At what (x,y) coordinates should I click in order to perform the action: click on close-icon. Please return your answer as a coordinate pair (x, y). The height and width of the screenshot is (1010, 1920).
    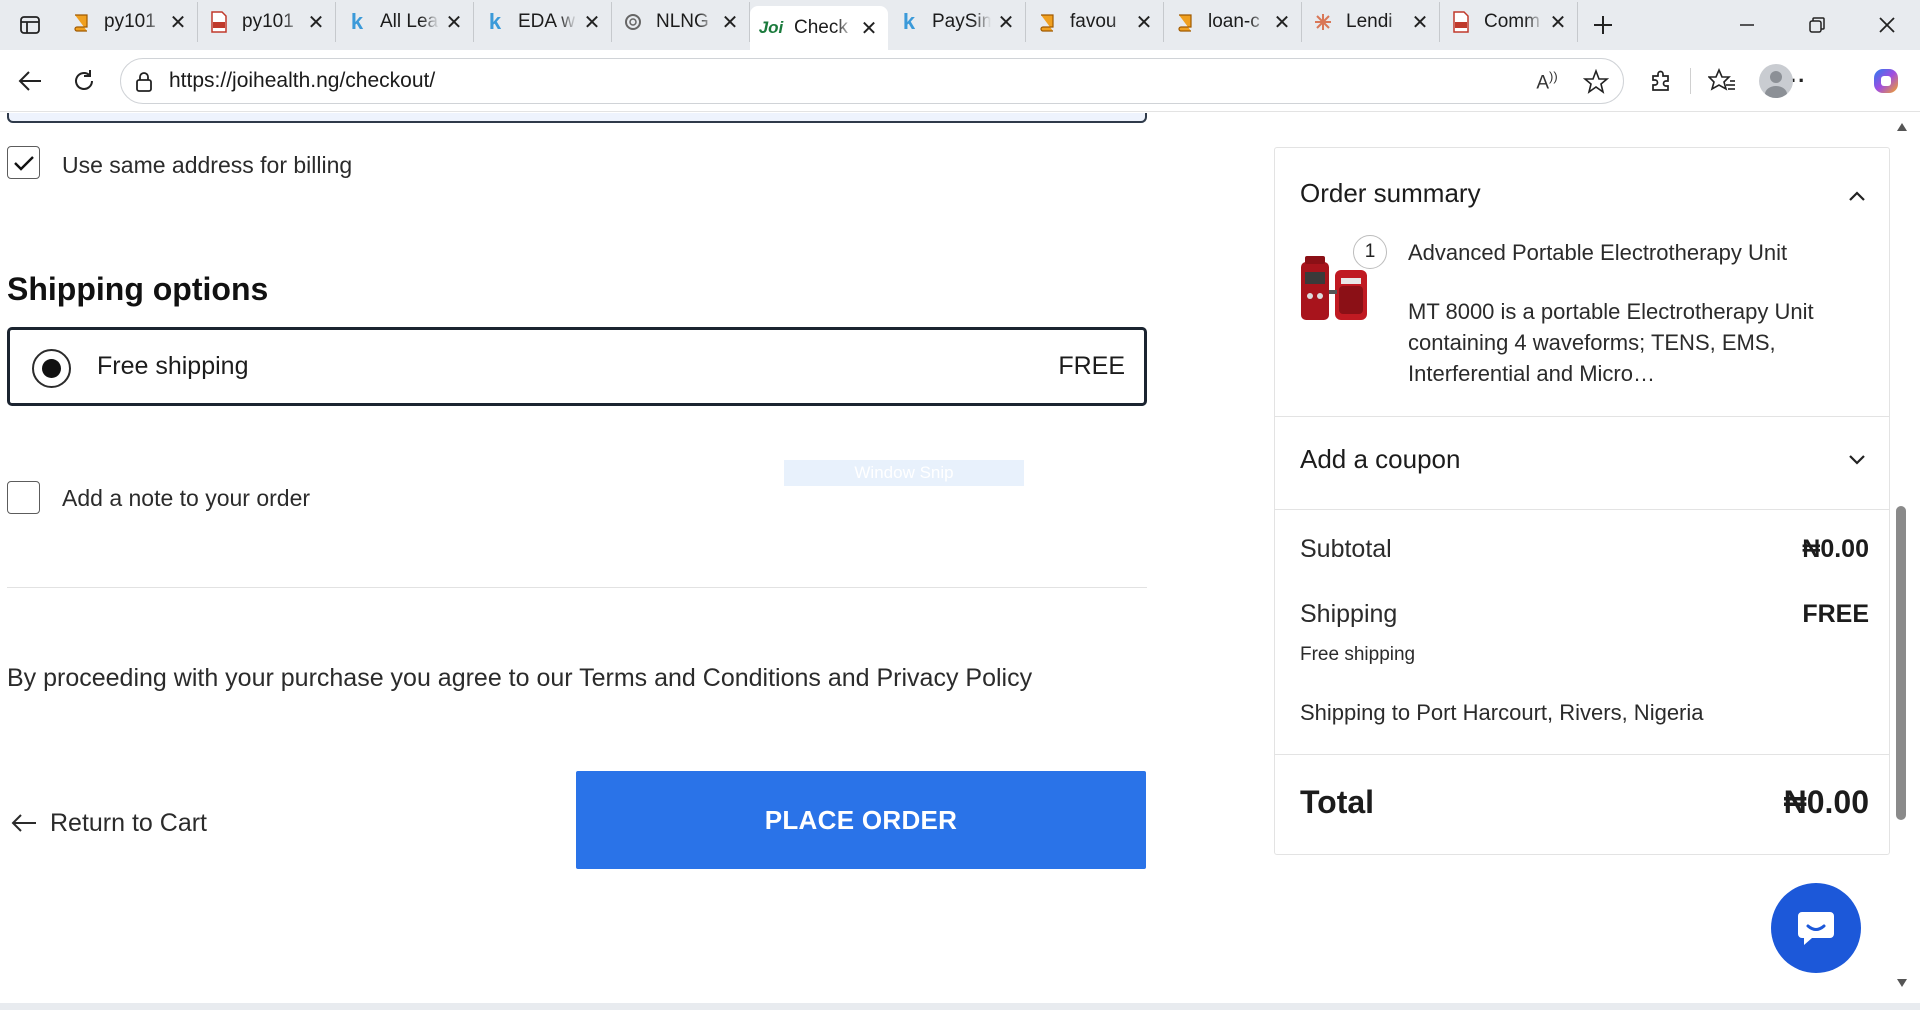
    Looking at the image, I should click on (1887, 25).